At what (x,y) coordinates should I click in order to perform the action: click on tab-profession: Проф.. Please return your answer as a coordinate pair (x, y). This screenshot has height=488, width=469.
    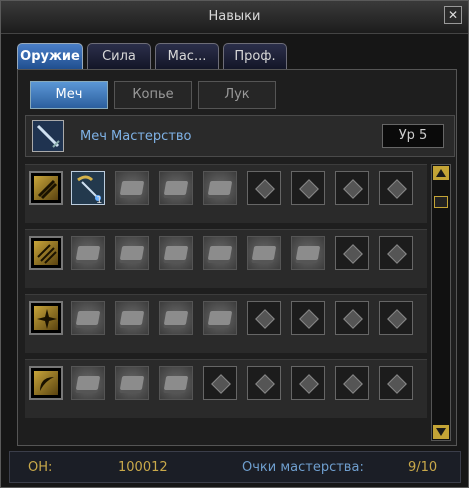
    Looking at the image, I should click on (255, 56).